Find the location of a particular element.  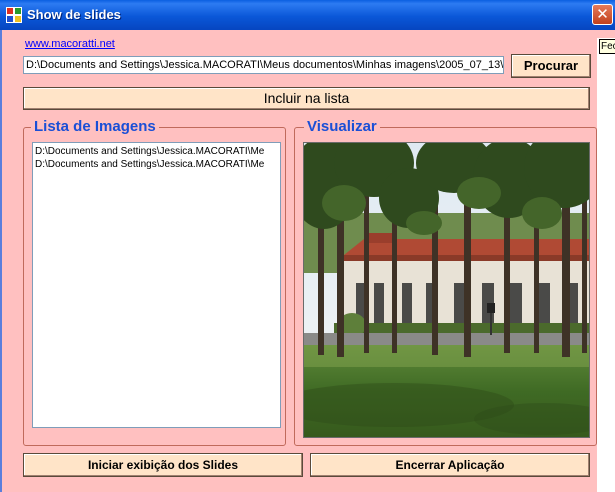

exit-application-button: Encerrar Aplicação is located at coordinates (450, 465).